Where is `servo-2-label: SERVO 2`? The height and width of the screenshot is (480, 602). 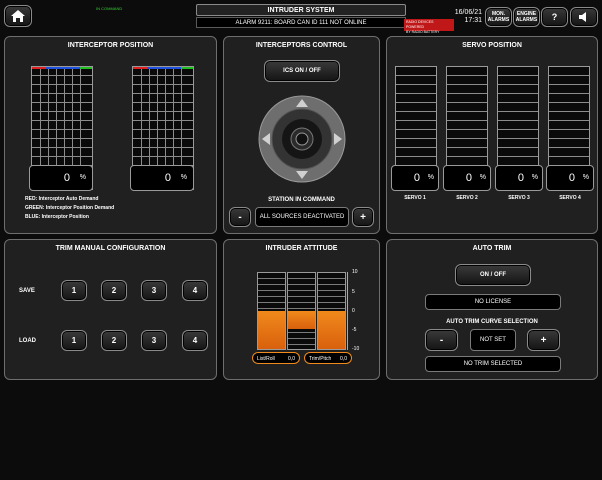 servo-2-label: SERVO 2 is located at coordinates (467, 198).